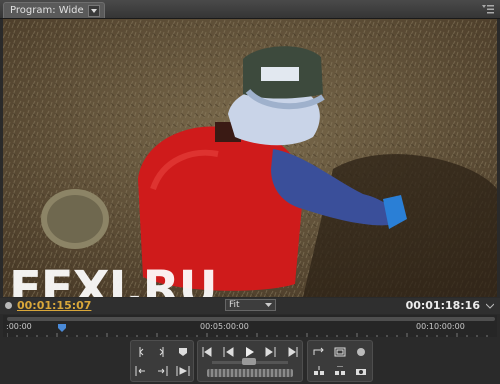 This screenshot has height=384, width=500. I want to click on output-settings-button, so click(361, 352).